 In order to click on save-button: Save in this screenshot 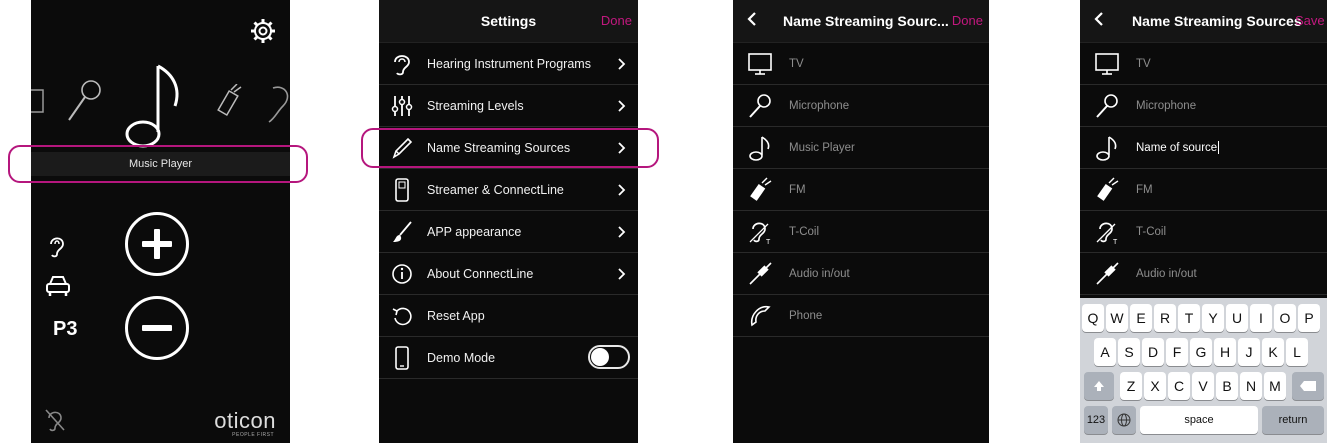, I will do `click(1310, 21)`.